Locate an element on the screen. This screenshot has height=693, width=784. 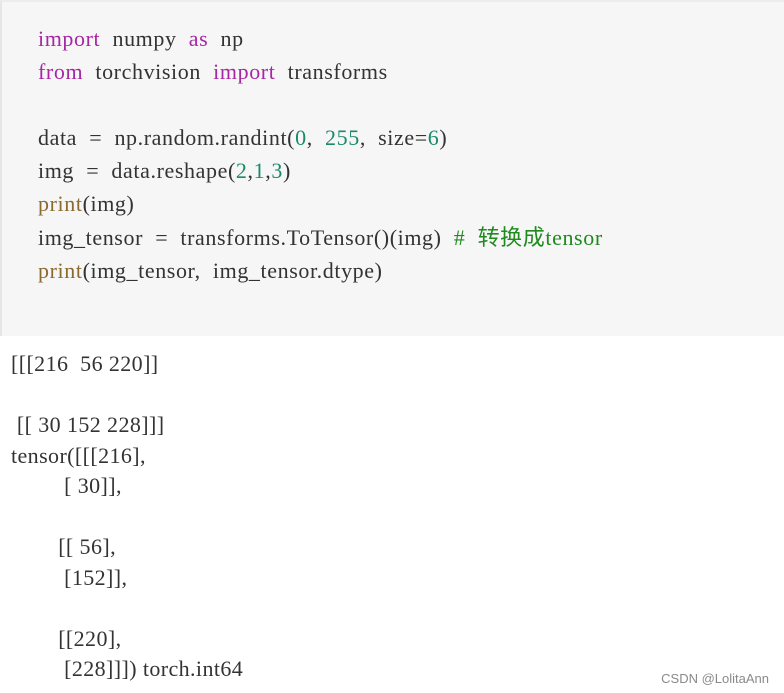
code-number: 3 is located at coordinates (277, 170).